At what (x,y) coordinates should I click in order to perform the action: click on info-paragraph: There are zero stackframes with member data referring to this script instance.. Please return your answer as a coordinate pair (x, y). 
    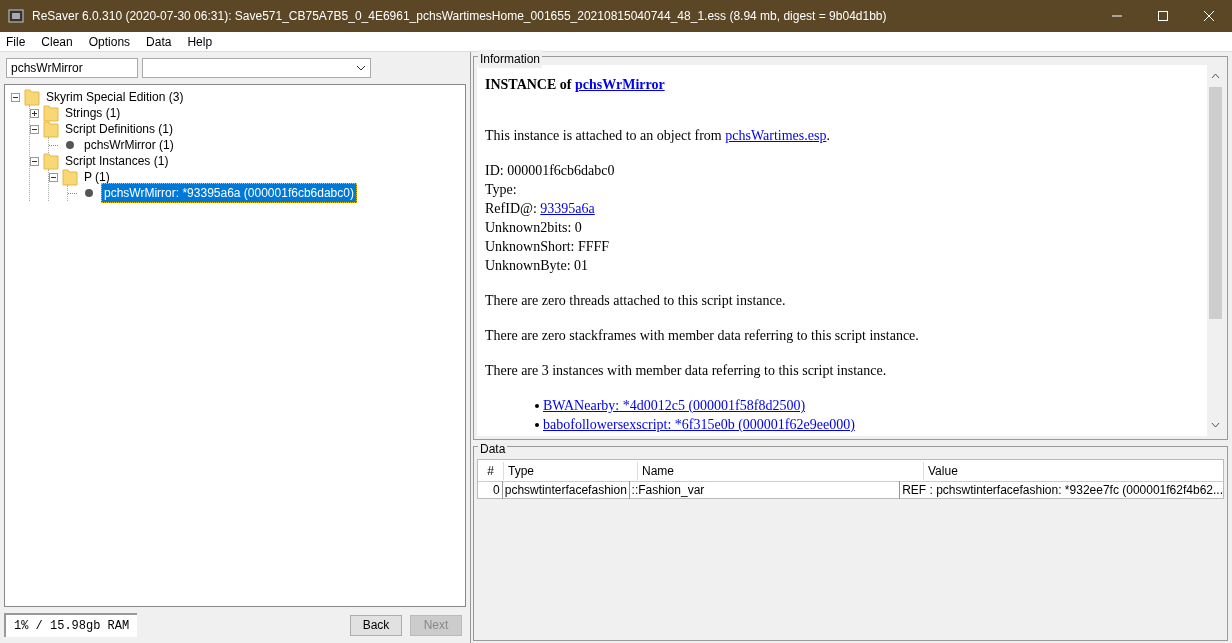
    Looking at the image, I should click on (702, 336).